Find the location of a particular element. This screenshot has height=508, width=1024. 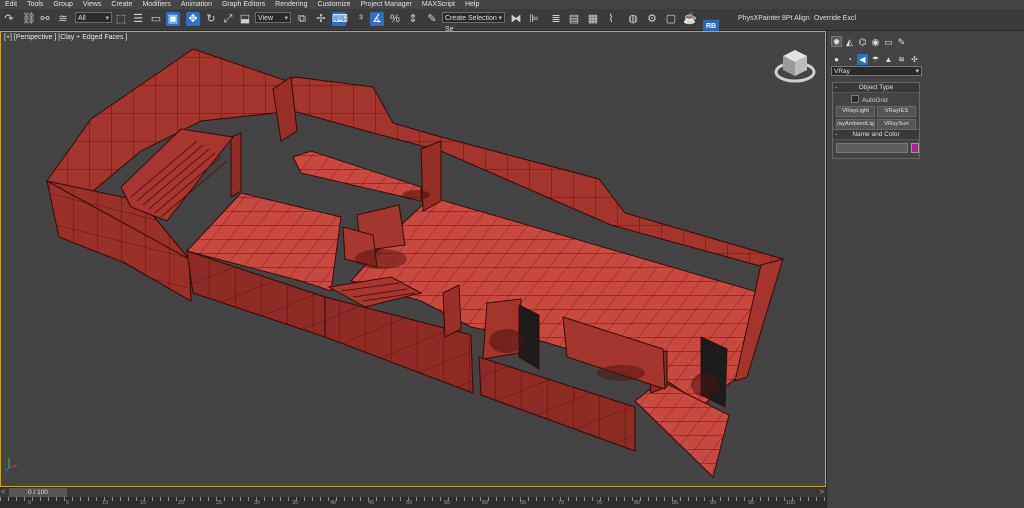

name-and-color-header: - Name and Color is located at coordinates (876, 135).